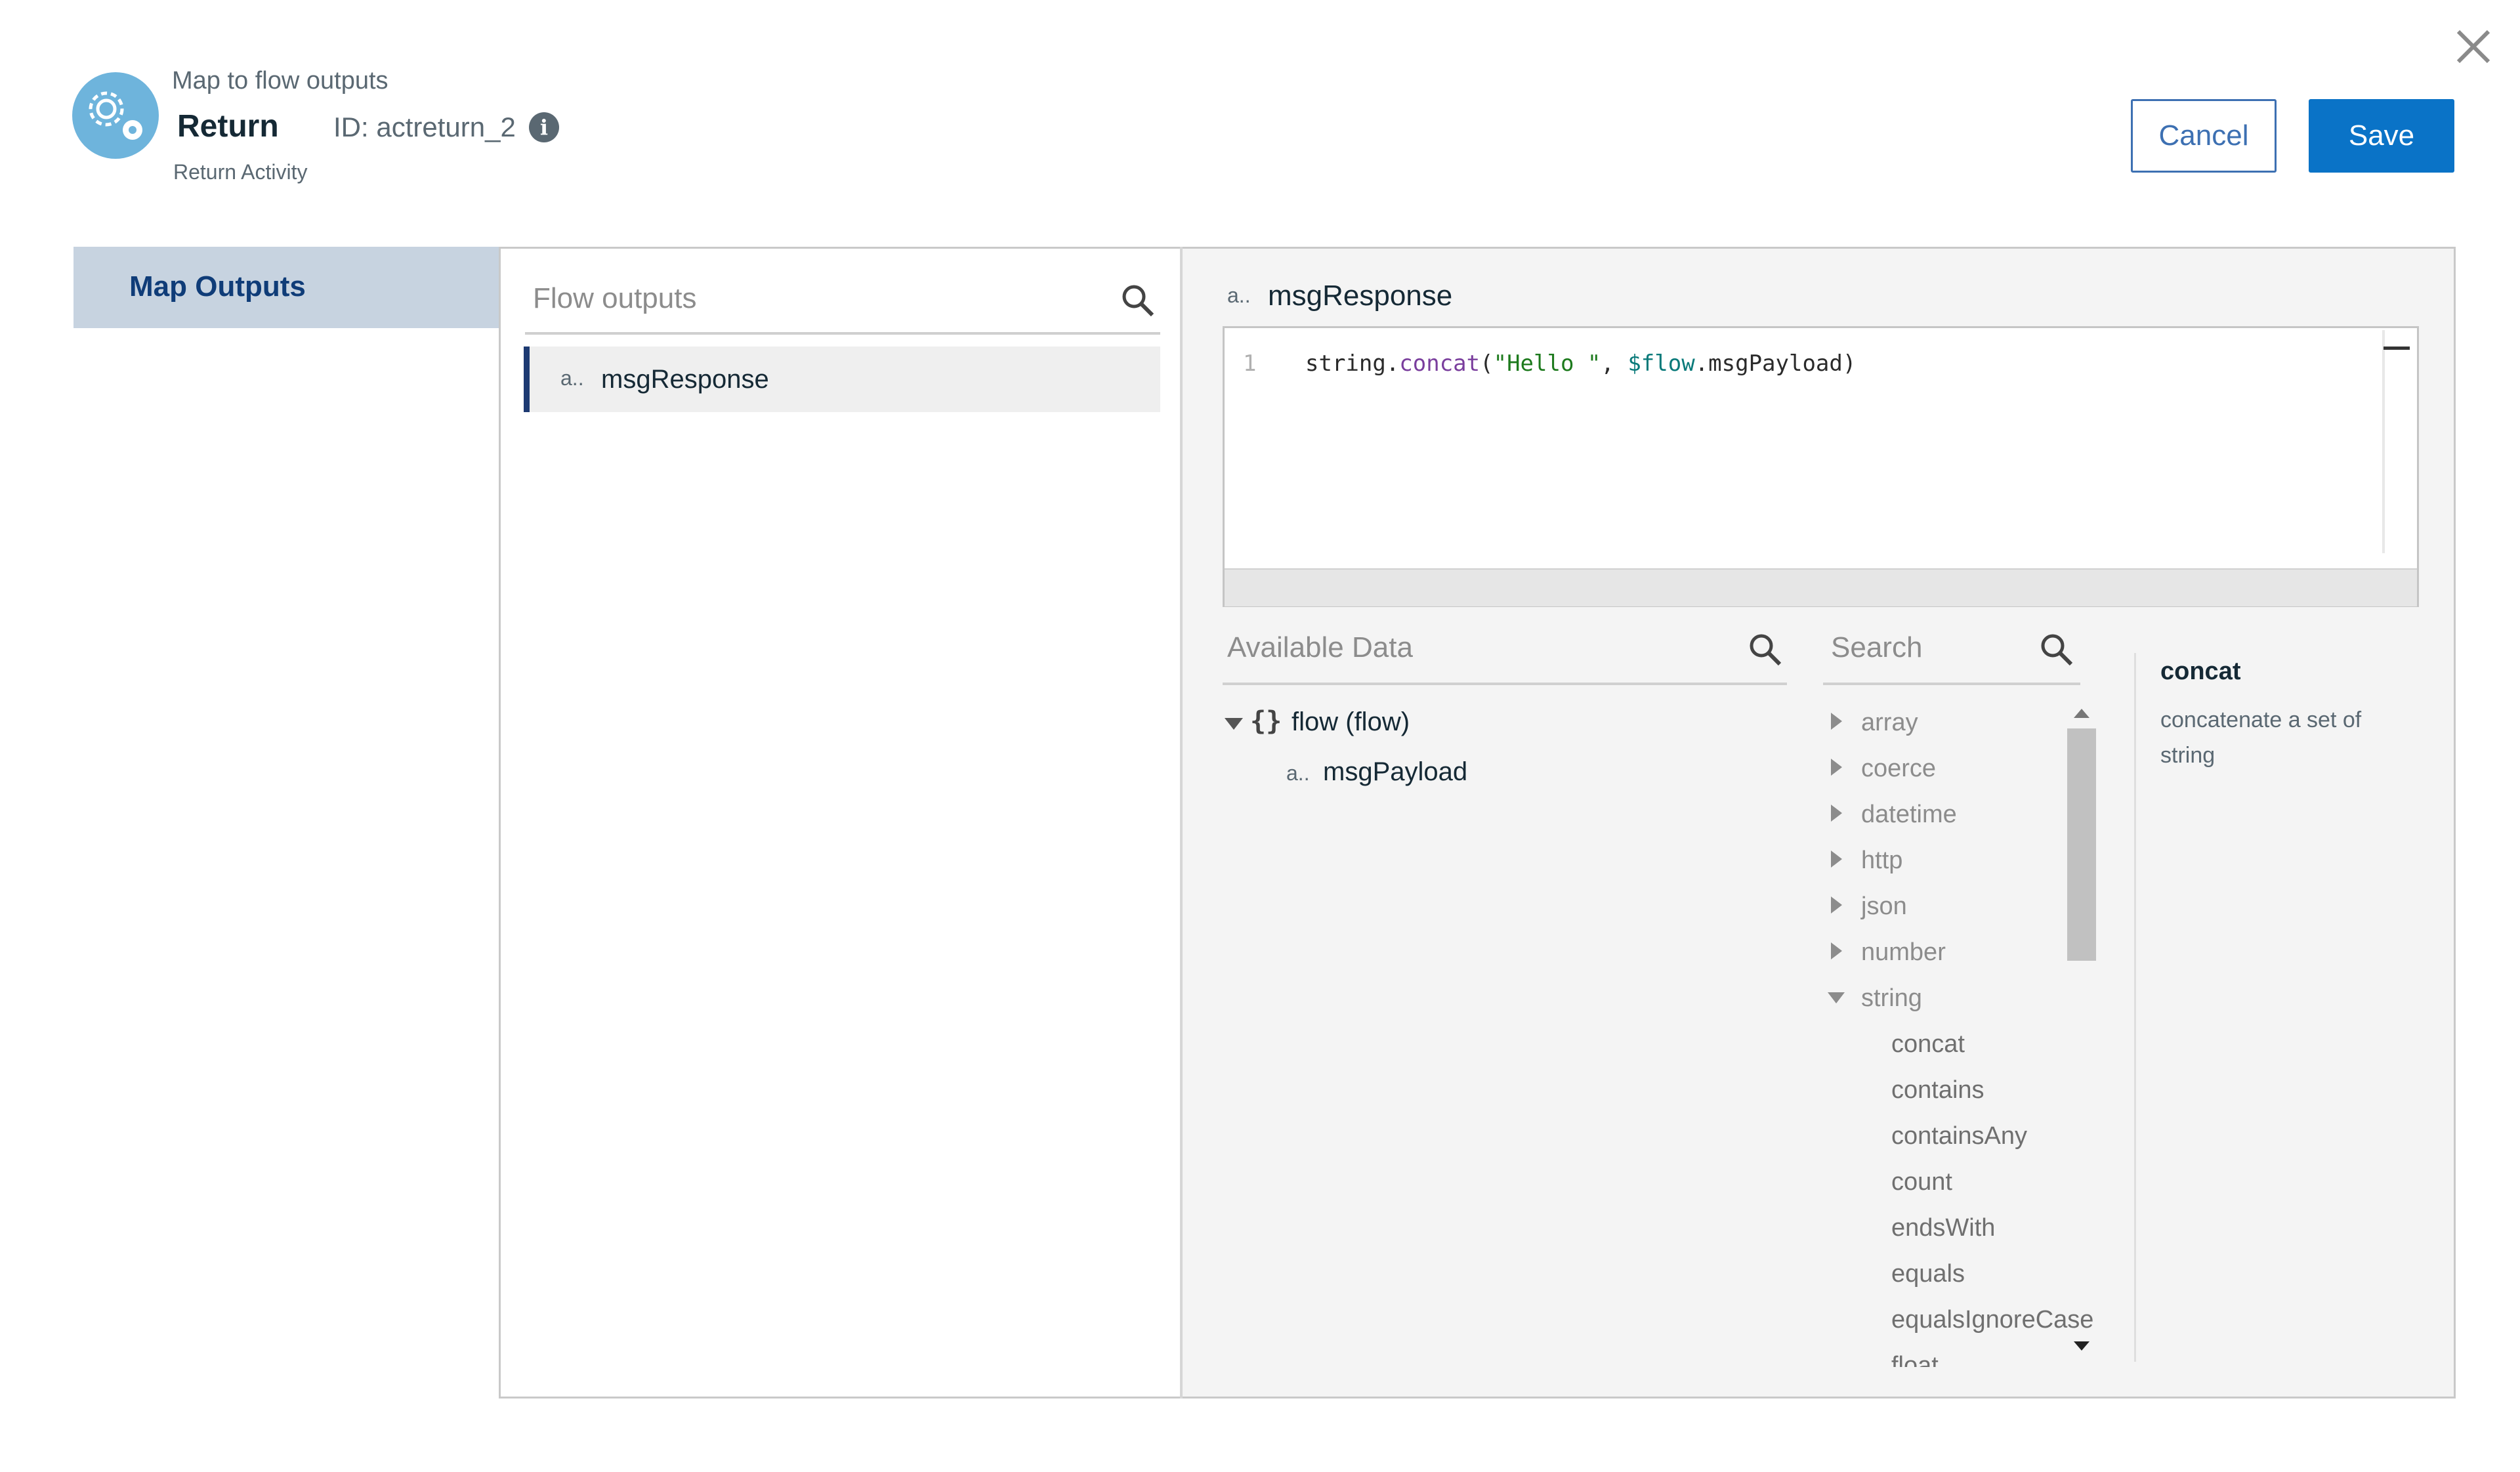  I want to click on flow-output-item-msgresponse: a.. msgResponse, so click(842, 379).